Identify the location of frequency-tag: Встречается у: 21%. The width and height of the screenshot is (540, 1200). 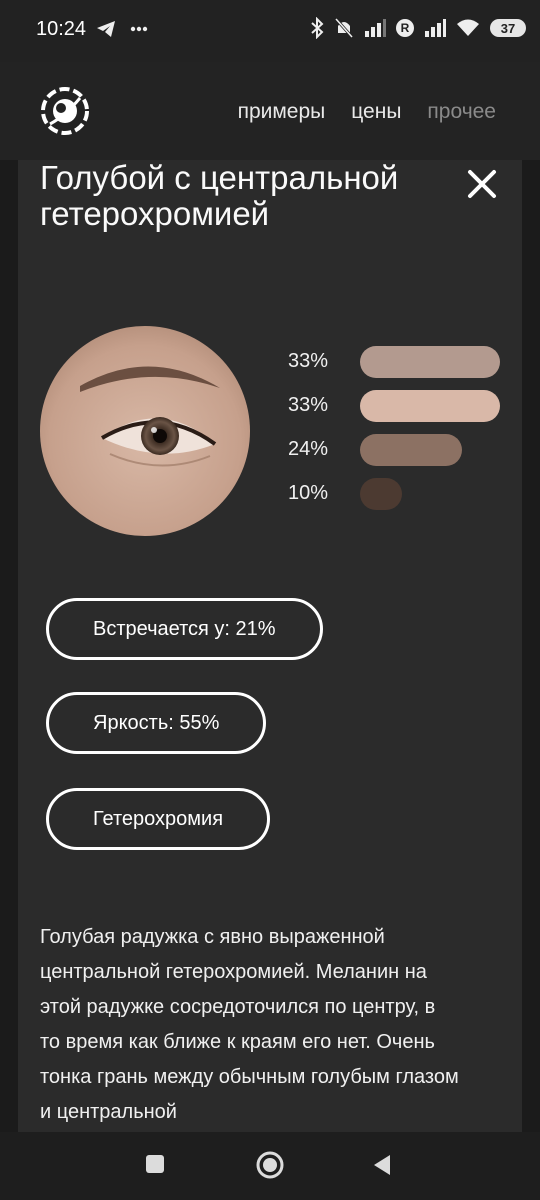
(184, 629).